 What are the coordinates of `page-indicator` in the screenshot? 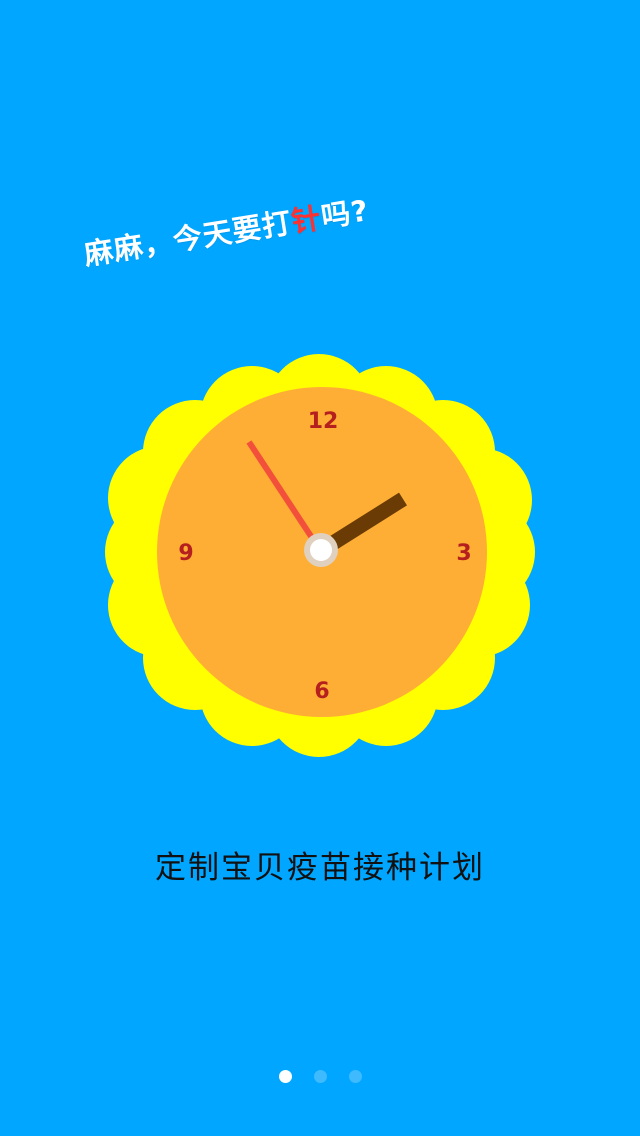 It's located at (320, 1076).